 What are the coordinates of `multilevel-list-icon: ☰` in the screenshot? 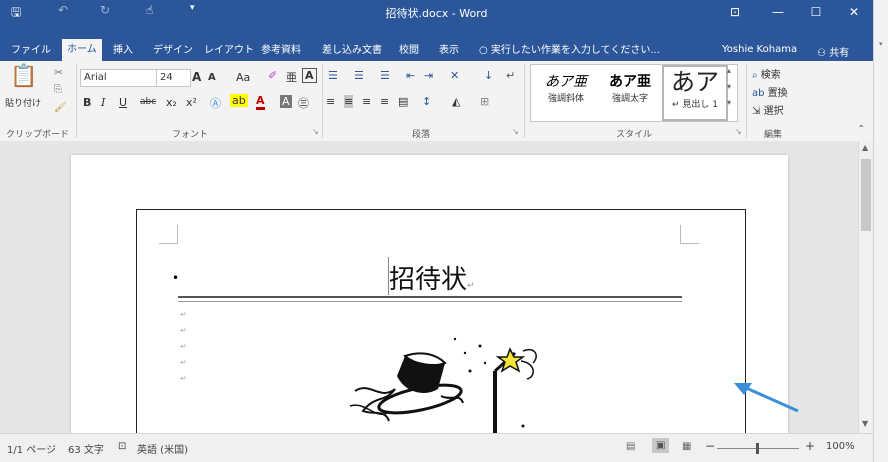 It's located at (385, 75).